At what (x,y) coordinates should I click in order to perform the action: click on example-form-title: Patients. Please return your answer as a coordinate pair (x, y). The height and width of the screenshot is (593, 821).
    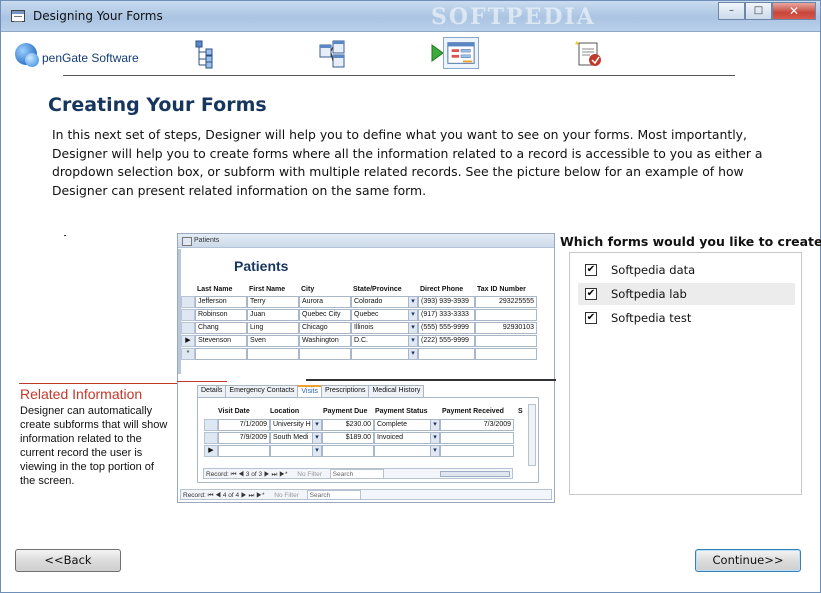
    Looking at the image, I should click on (261, 266).